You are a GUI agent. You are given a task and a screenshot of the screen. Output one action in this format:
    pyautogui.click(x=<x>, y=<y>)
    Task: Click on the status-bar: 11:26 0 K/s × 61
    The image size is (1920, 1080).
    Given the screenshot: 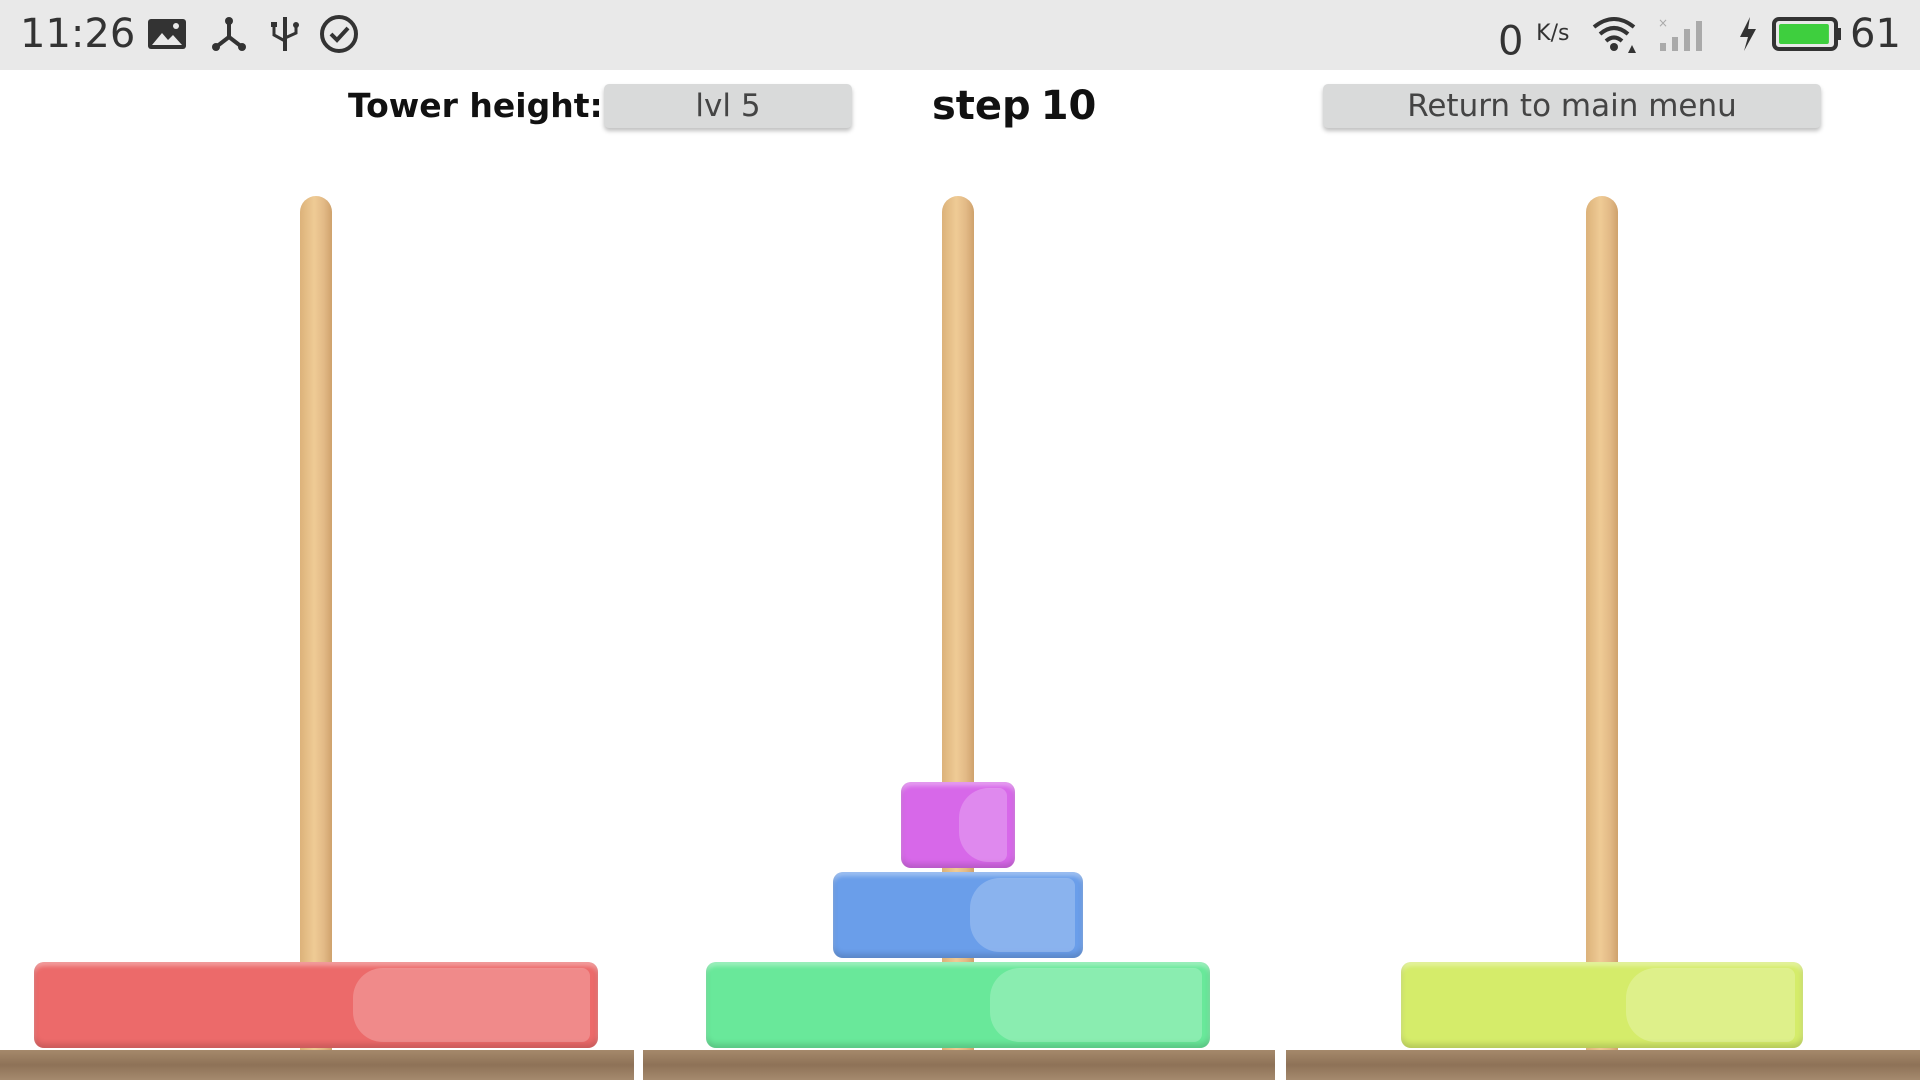 What is the action you would take?
    pyautogui.click(x=960, y=35)
    